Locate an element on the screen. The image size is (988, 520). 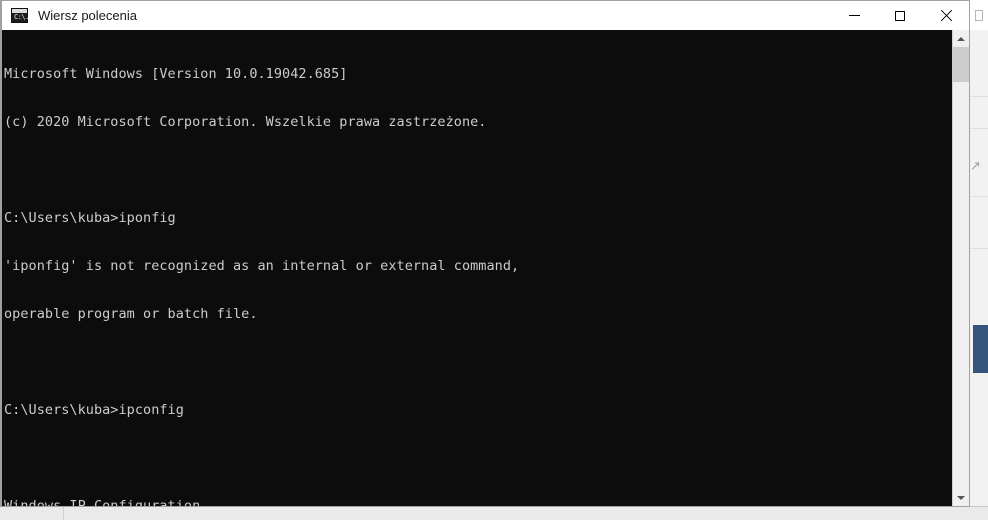
cmd-icon-label: C:\. is located at coordinates (21, 16).